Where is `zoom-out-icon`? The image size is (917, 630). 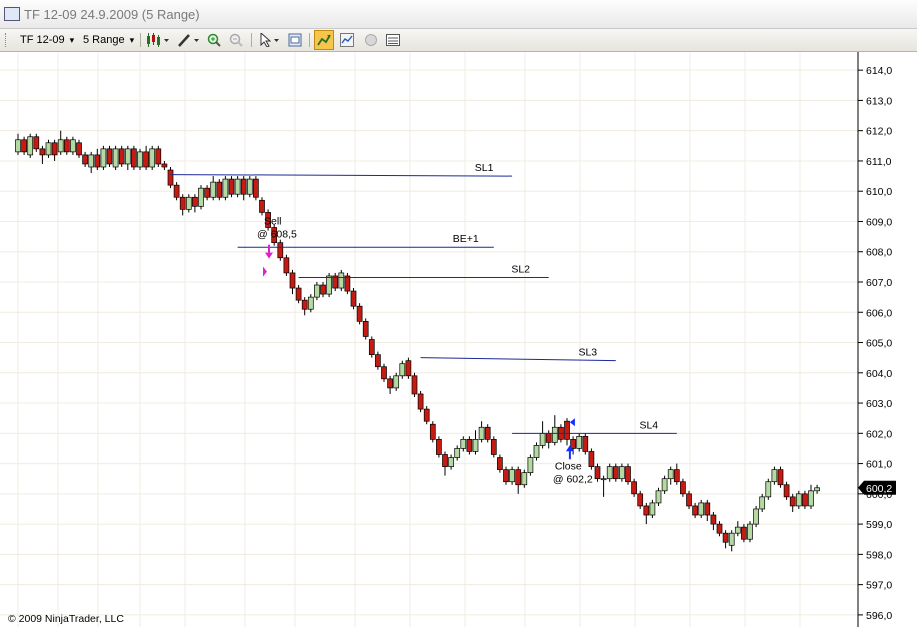
zoom-out-icon is located at coordinates (236, 40).